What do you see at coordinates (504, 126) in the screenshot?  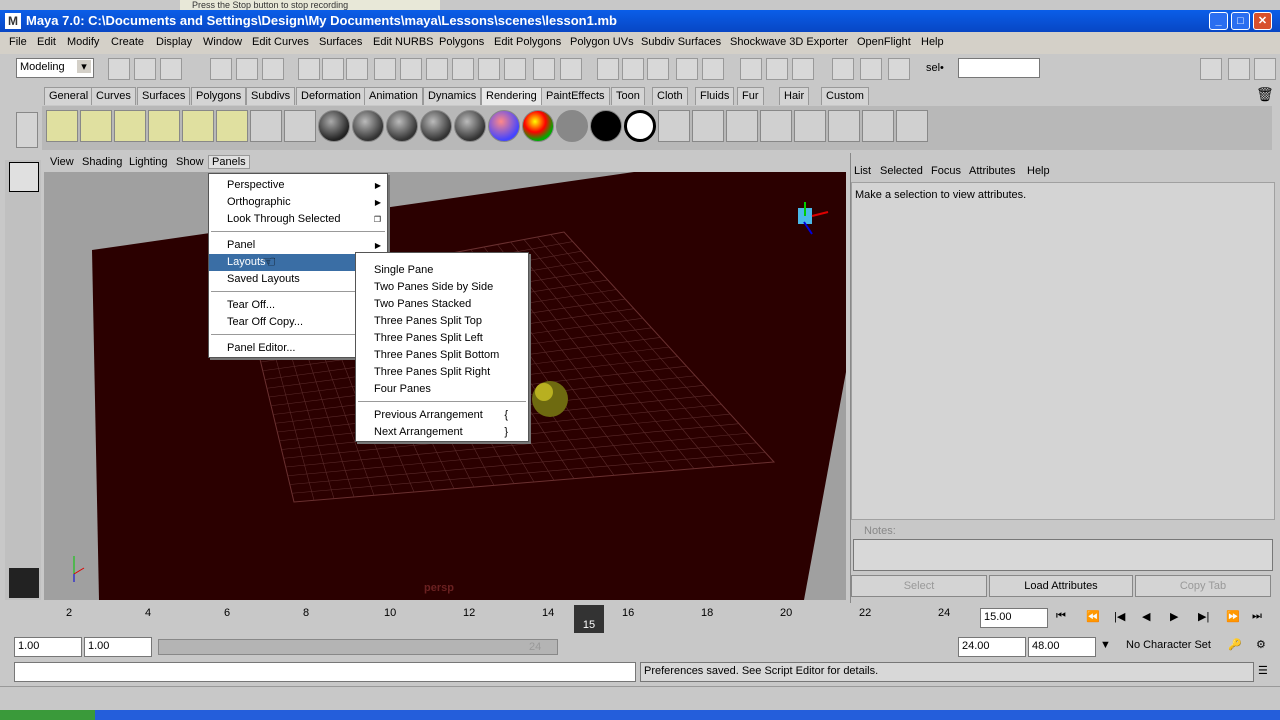 I see `layered-sphere-icon` at bounding box center [504, 126].